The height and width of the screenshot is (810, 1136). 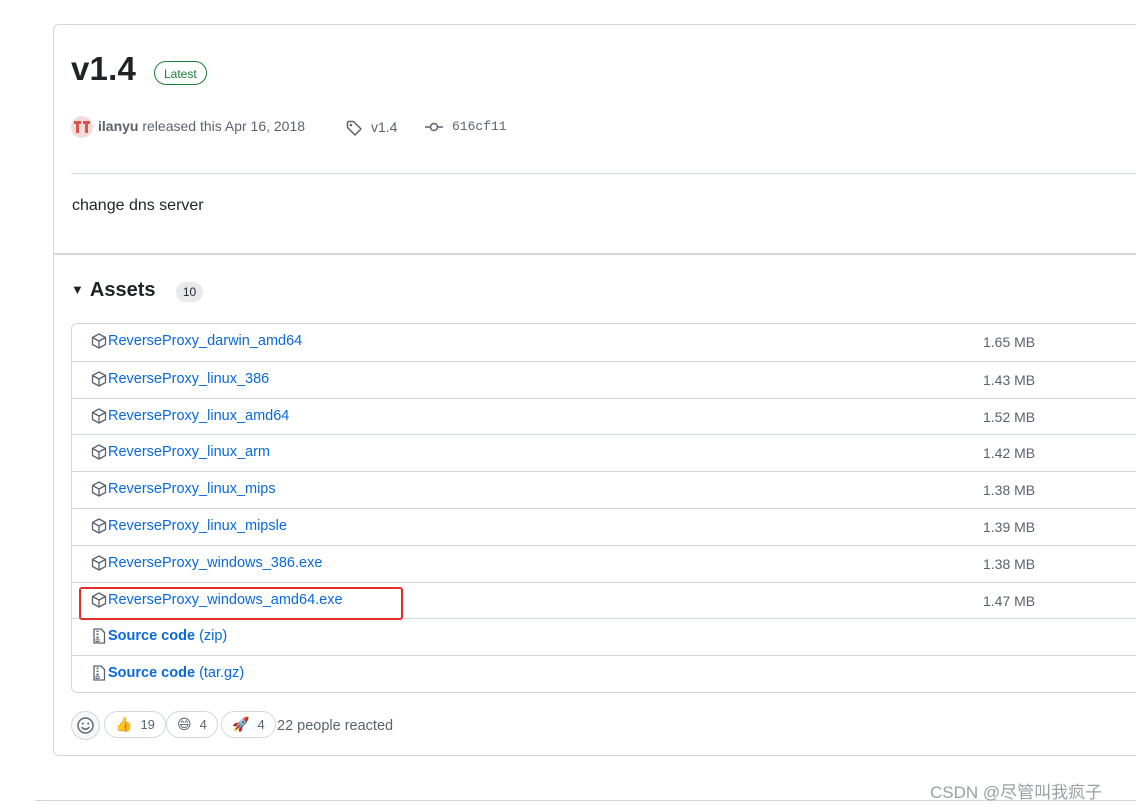 I want to click on asset-size: 1.43 MB, so click(x=1009, y=379).